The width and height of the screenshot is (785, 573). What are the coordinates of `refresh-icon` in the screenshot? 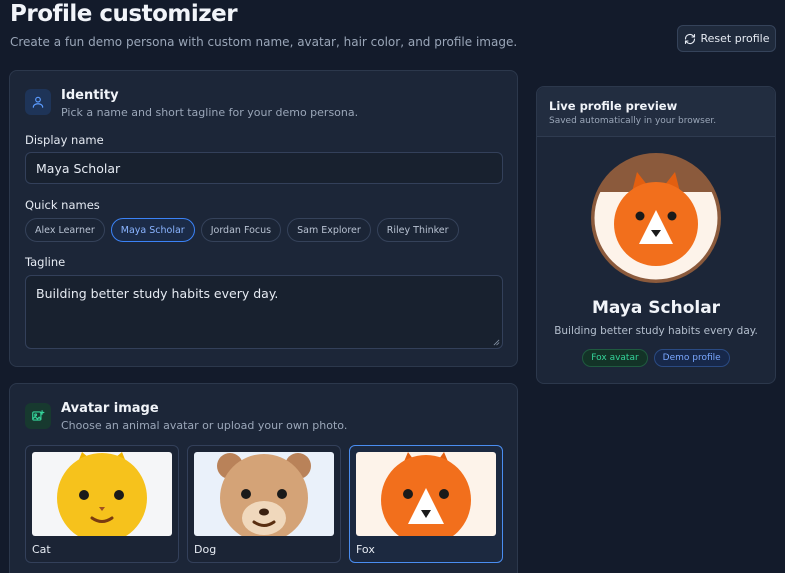 It's located at (689, 38).